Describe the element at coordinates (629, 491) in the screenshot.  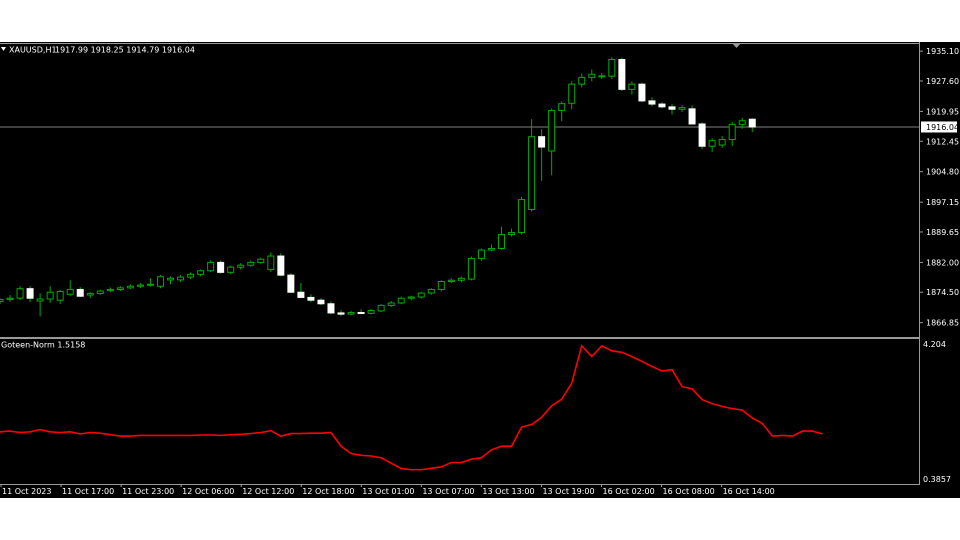
I see `time-tick-label: 16 Oct 02:00` at that location.